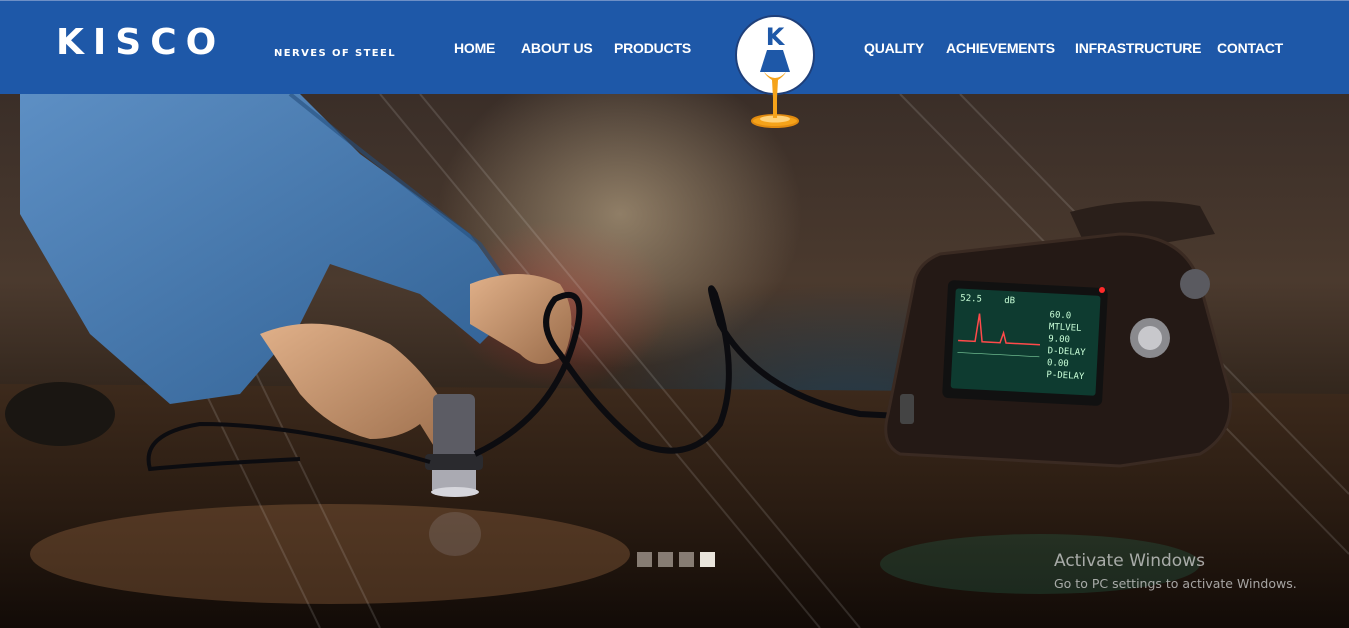  What do you see at coordinates (1059, 339) in the screenshot?
I see `device-reading-3: 9.00` at bounding box center [1059, 339].